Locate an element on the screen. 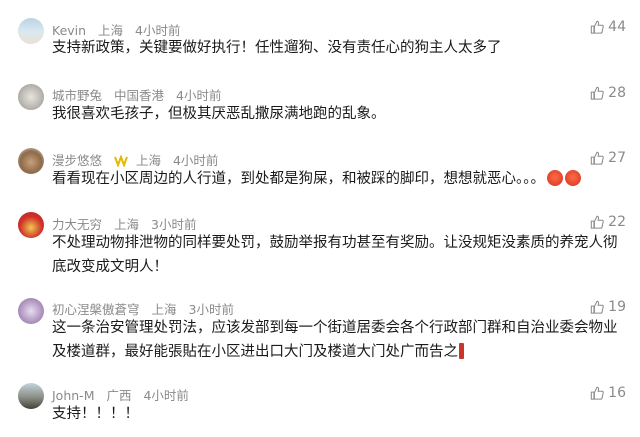 Image resolution: width=640 pixels, height=437 pixels. like-count: 28 is located at coordinates (617, 93).